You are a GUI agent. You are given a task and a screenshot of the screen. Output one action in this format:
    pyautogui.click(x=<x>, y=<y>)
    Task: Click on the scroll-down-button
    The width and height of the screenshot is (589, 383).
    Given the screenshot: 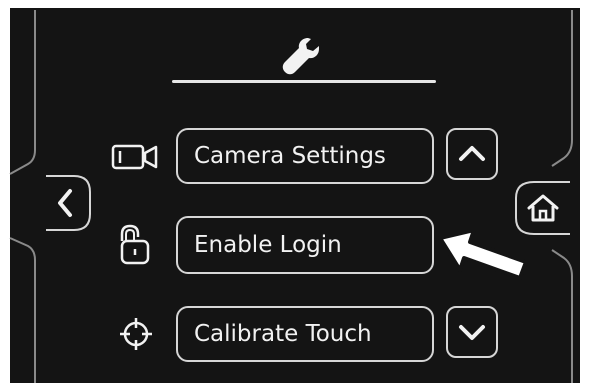 What is the action you would take?
    pyautogui.click(x=472, y=332)
    